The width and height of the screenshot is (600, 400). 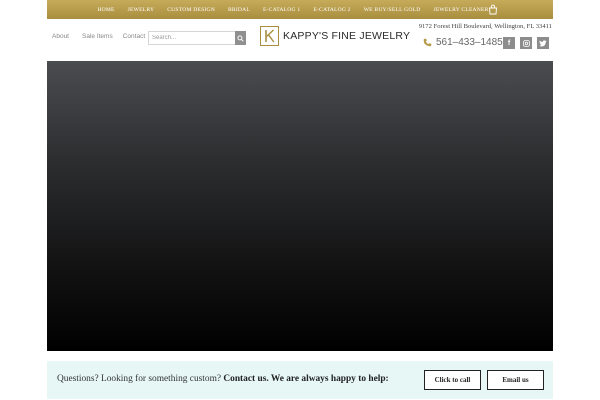 What do you see at coordinates (269, 36) in the screenshot?
I see `logo-mark` at bounding box center [269, 36].